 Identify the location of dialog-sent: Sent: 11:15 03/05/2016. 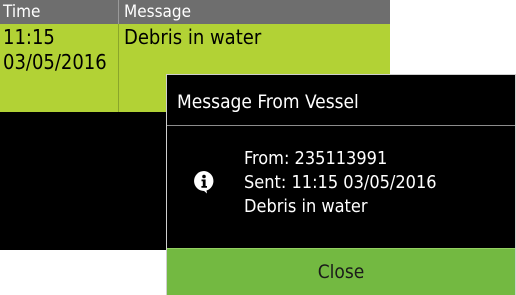
(340, 182).